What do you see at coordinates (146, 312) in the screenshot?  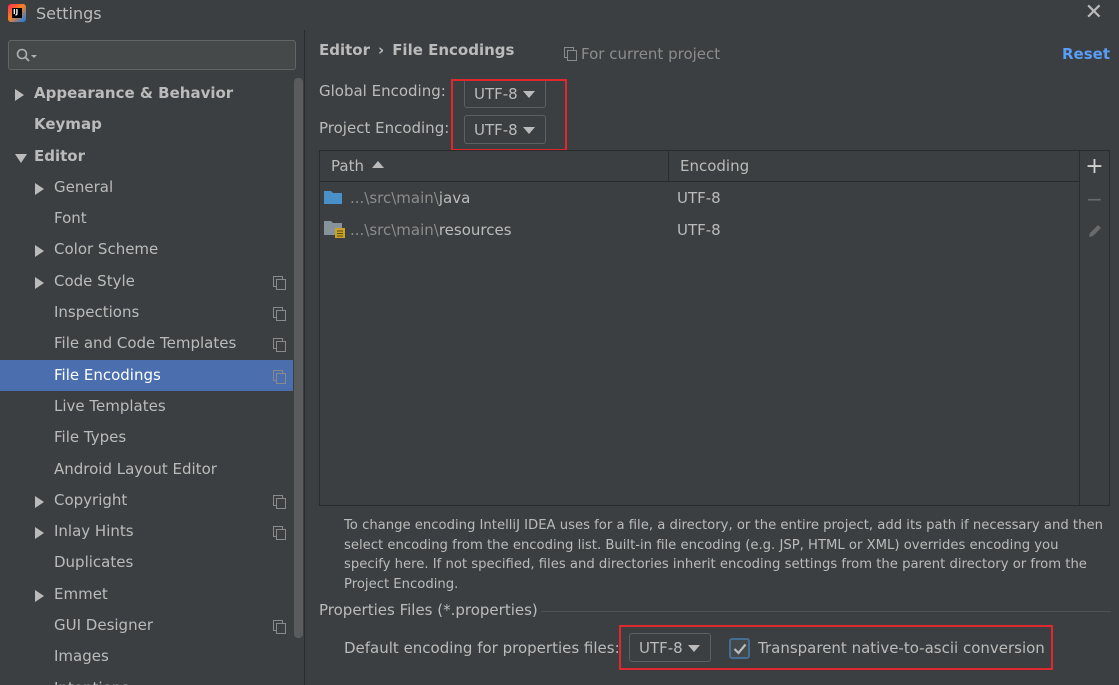 I see `sidebar-item-inspections: Inspections` at bounding box center [146, 312].